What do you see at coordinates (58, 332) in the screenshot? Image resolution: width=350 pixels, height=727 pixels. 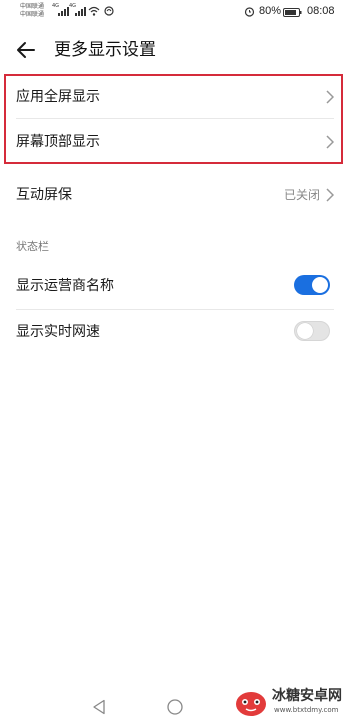 I see `show-network-speed-label: 显示实时网速` at bounding box center [58, 332].